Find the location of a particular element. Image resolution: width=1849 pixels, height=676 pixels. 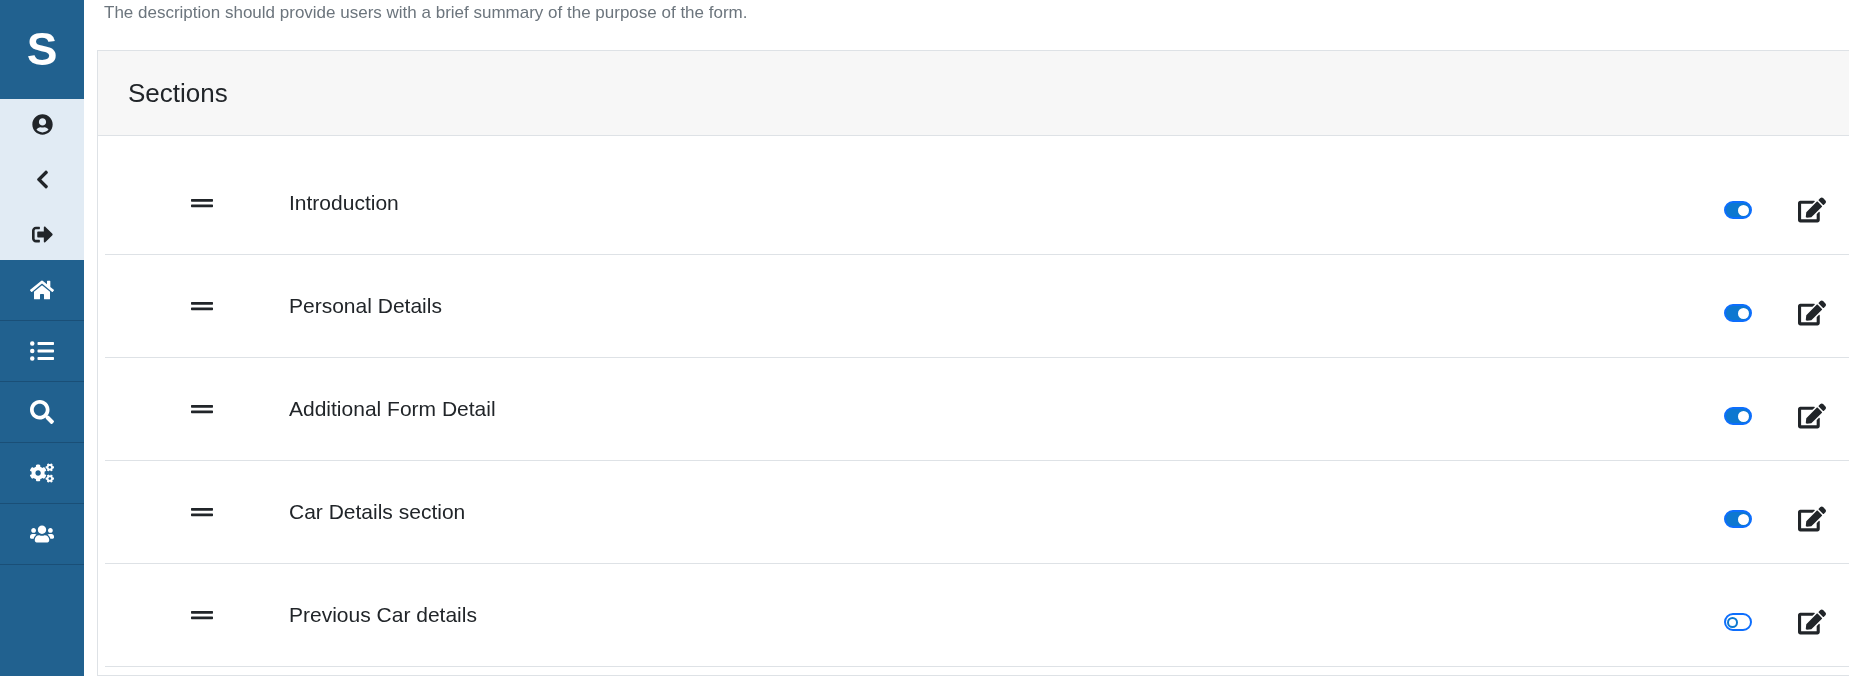

section-label: Car Details section is located at coordinates (378, 512).